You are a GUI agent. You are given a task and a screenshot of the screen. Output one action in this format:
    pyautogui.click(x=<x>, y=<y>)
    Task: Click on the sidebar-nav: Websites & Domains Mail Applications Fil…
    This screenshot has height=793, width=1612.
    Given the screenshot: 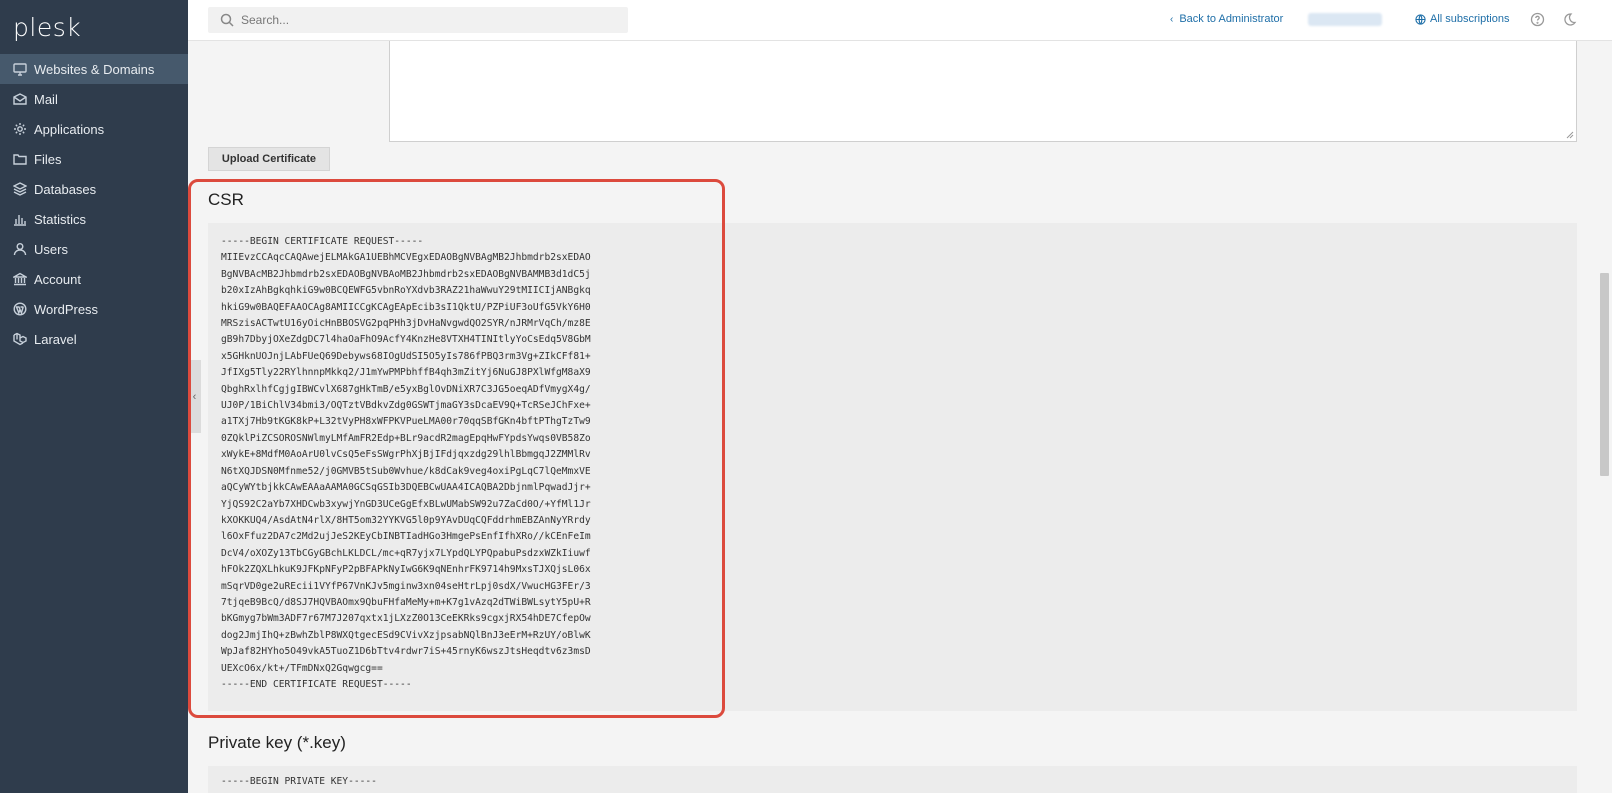 What is the action you would take?
    pyautogui.click(x=94, y=204)
    